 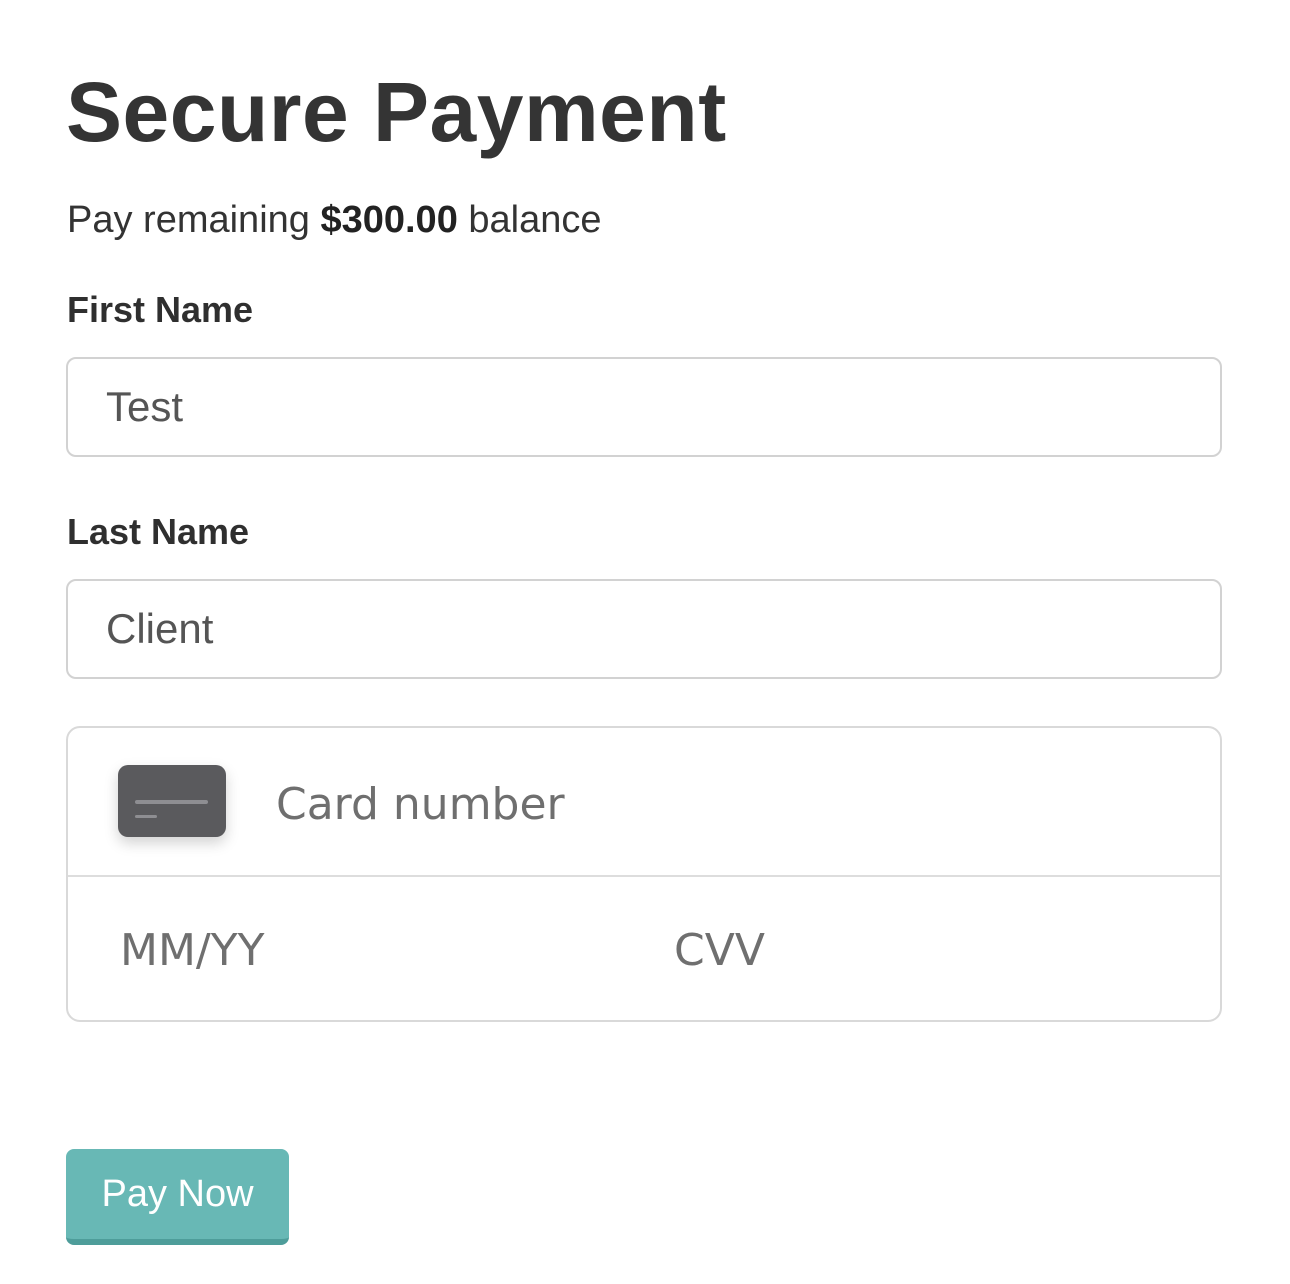 I want to click on balance-summary: Pay remaining $300.00 balance, so click(x=334, y=220).